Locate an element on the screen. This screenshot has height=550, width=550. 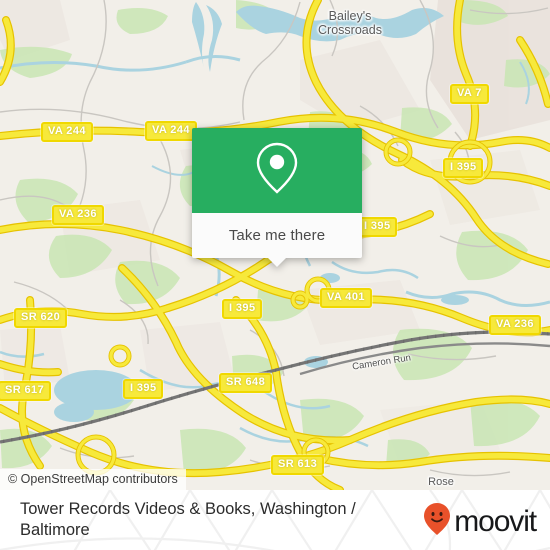
moovit-logo: moovit is located at coordinates (480, 521).